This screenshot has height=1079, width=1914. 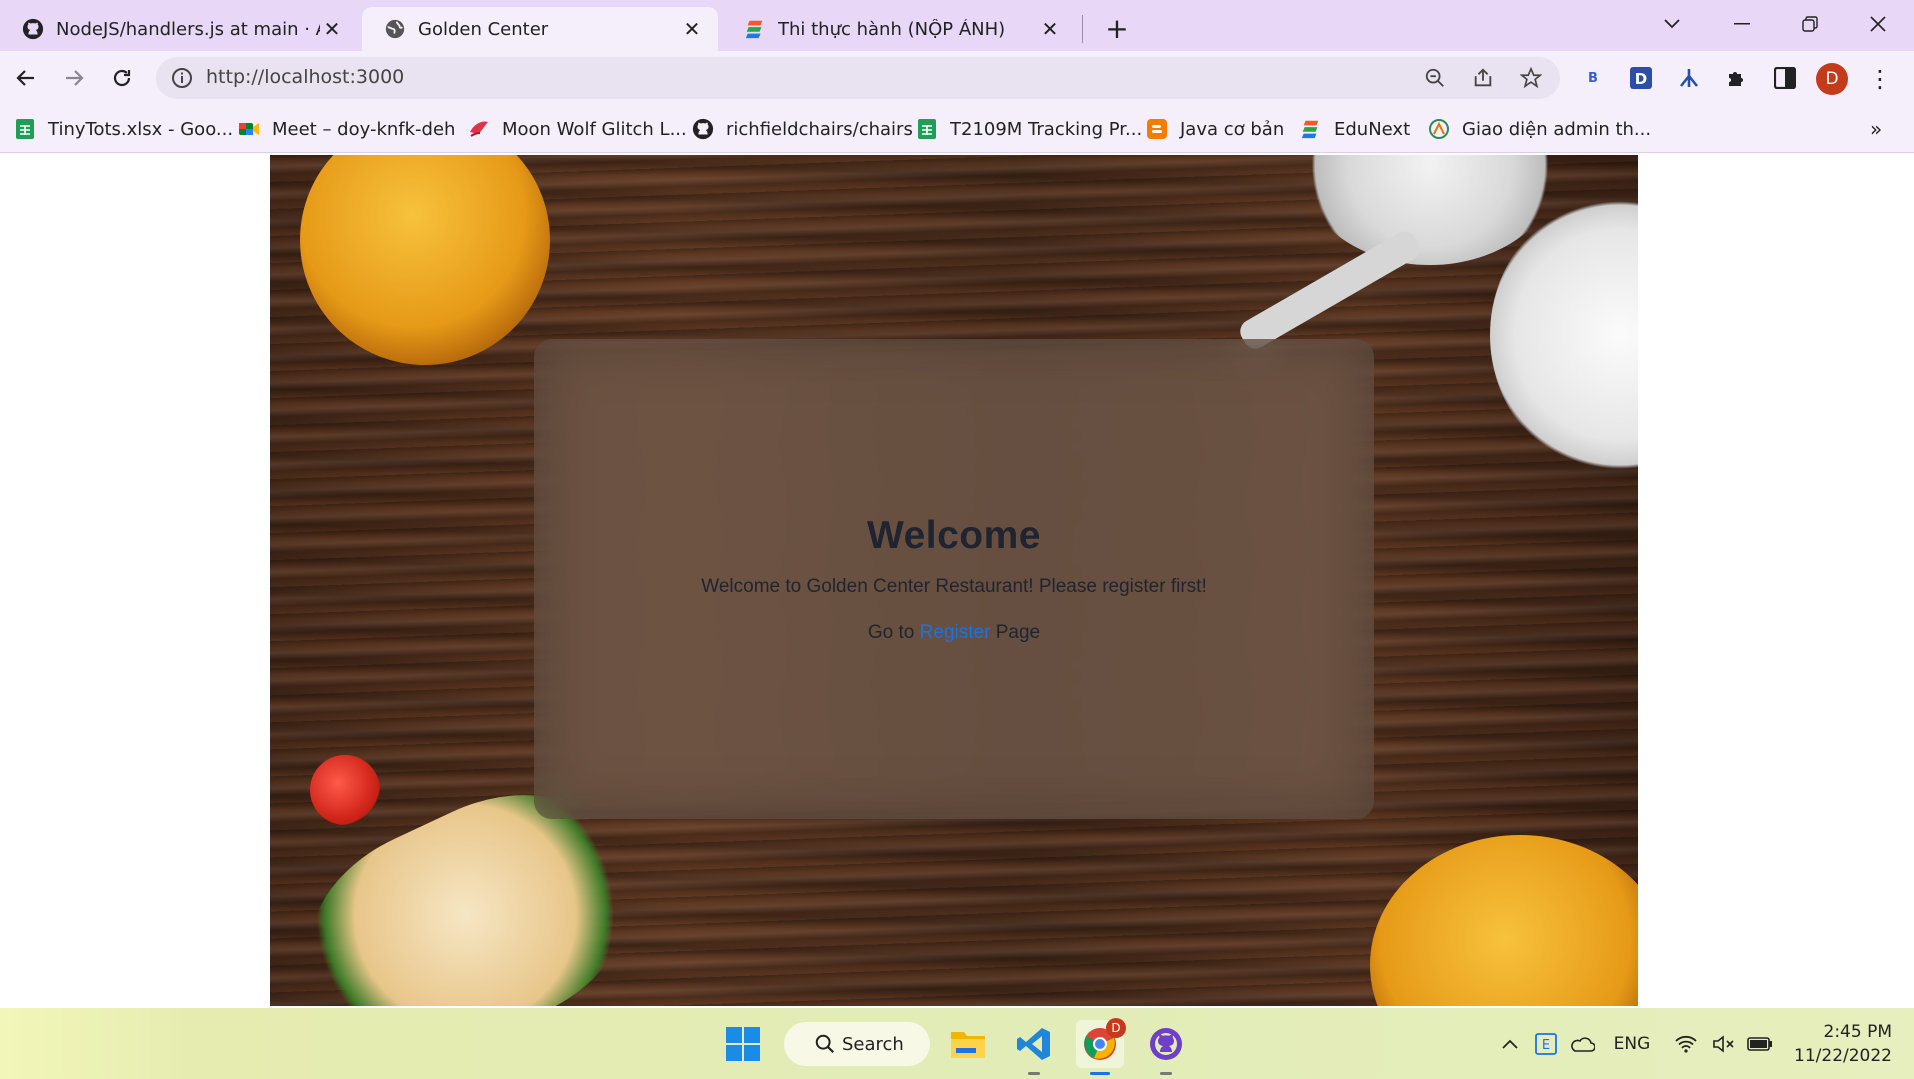 What do you see at coordinates (1878, 24) in the screenshot?
I see `window-close-icon` at bounding box center [1878, 24].